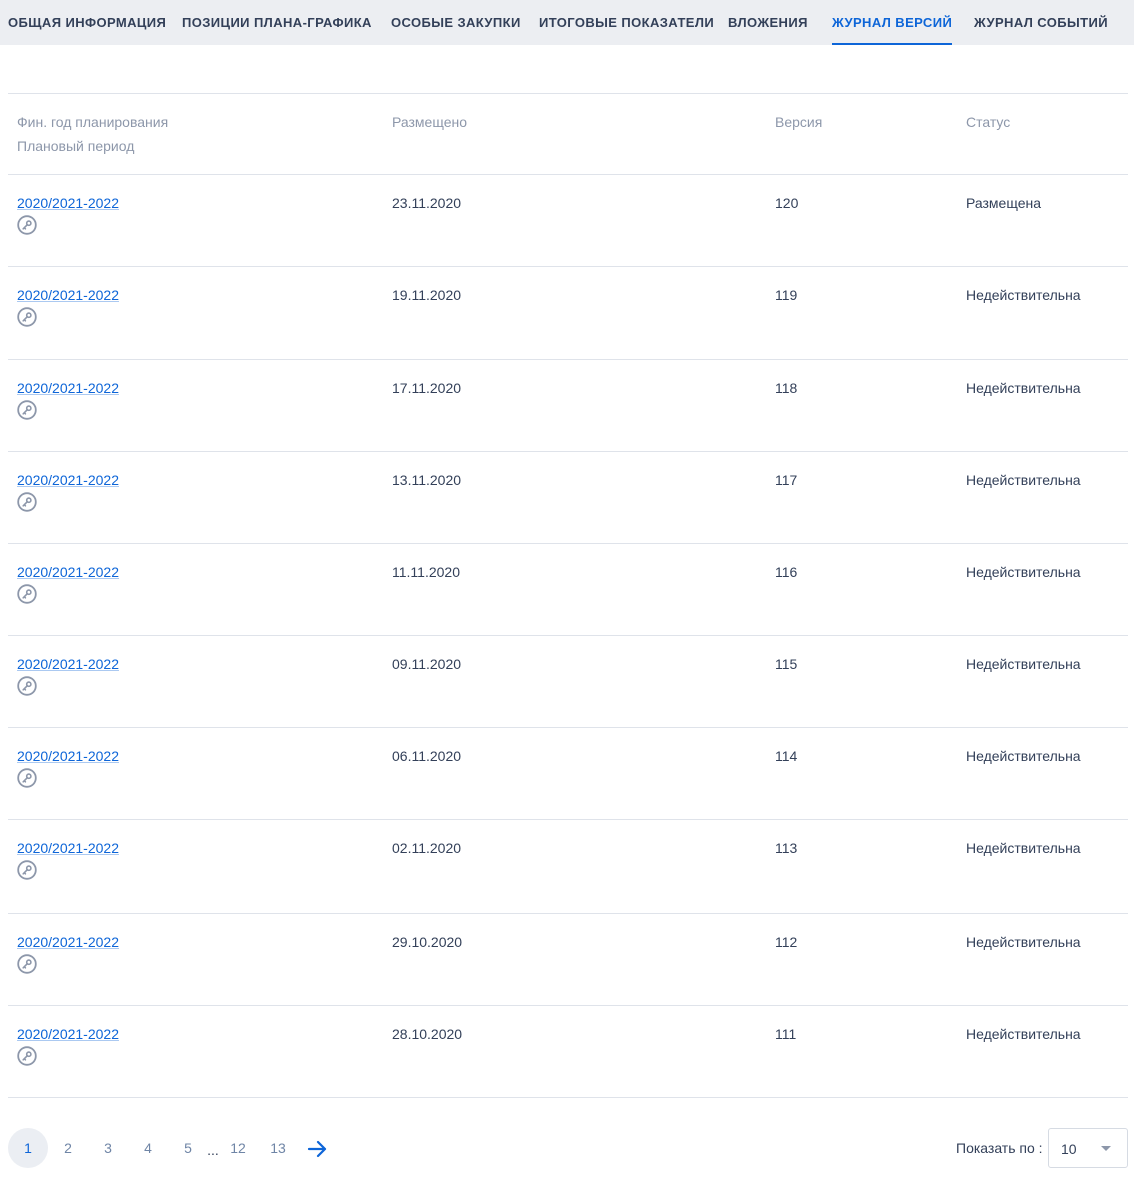  I want to click on page-size-value: 10, so click(1069, 1149).